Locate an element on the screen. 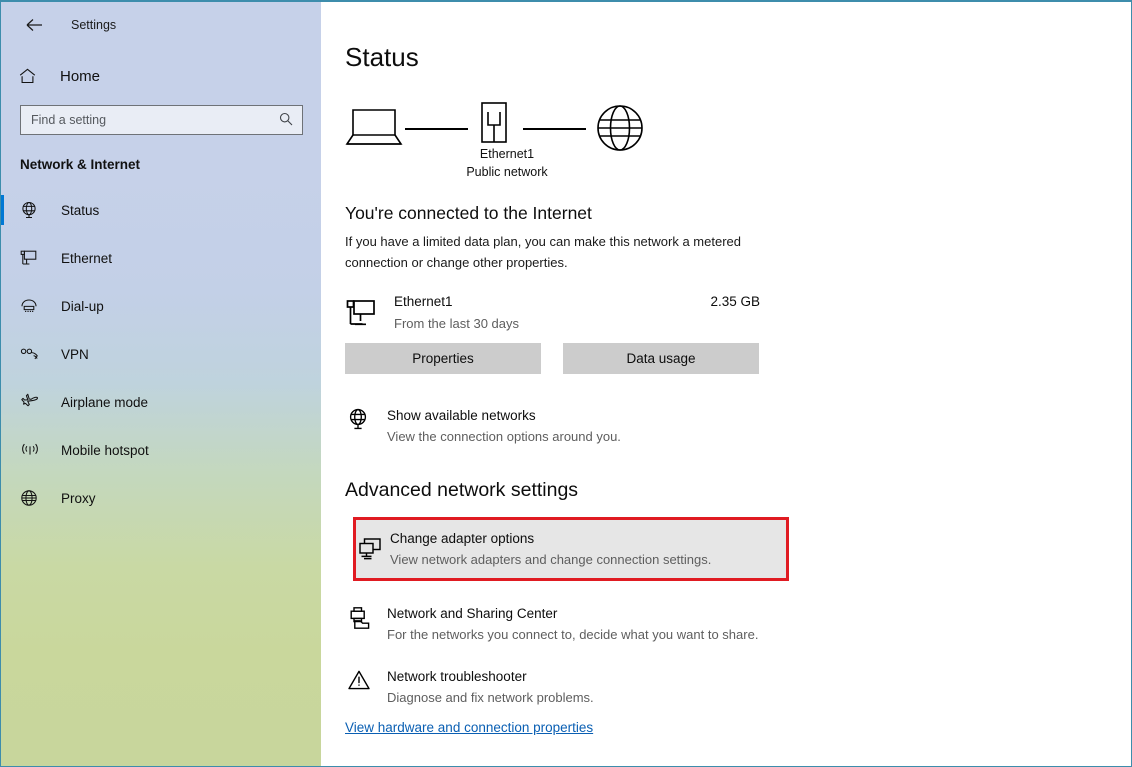 The height and width of the screenshot is (767, 1132). diagram-network-type: Public network is located at coordinates (507, 172).